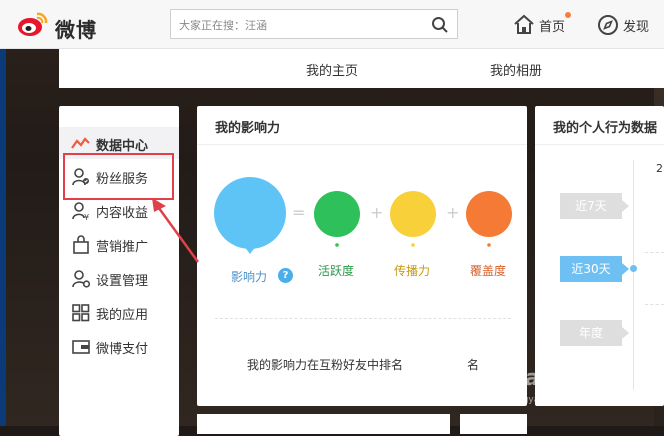  I want to click on tab-my-homepage: 我的主页, so click(332, 69).